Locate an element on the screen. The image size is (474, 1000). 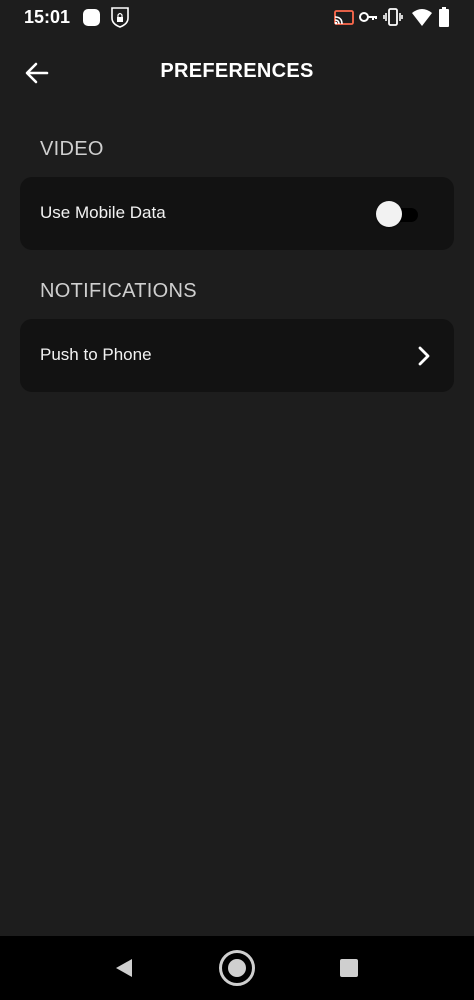
cast-icon is located at coordinates (344, 17).